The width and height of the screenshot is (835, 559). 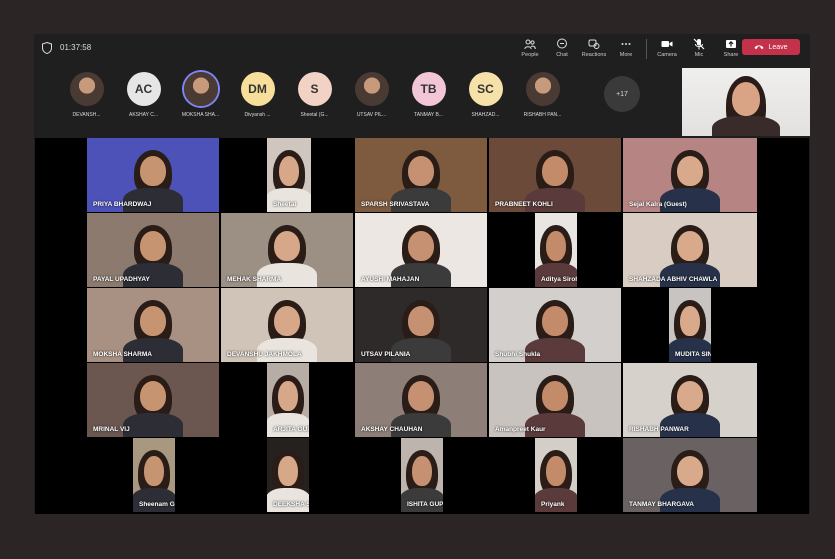 I want to click on phone-hangup-icon, so click(x=759, y=47).